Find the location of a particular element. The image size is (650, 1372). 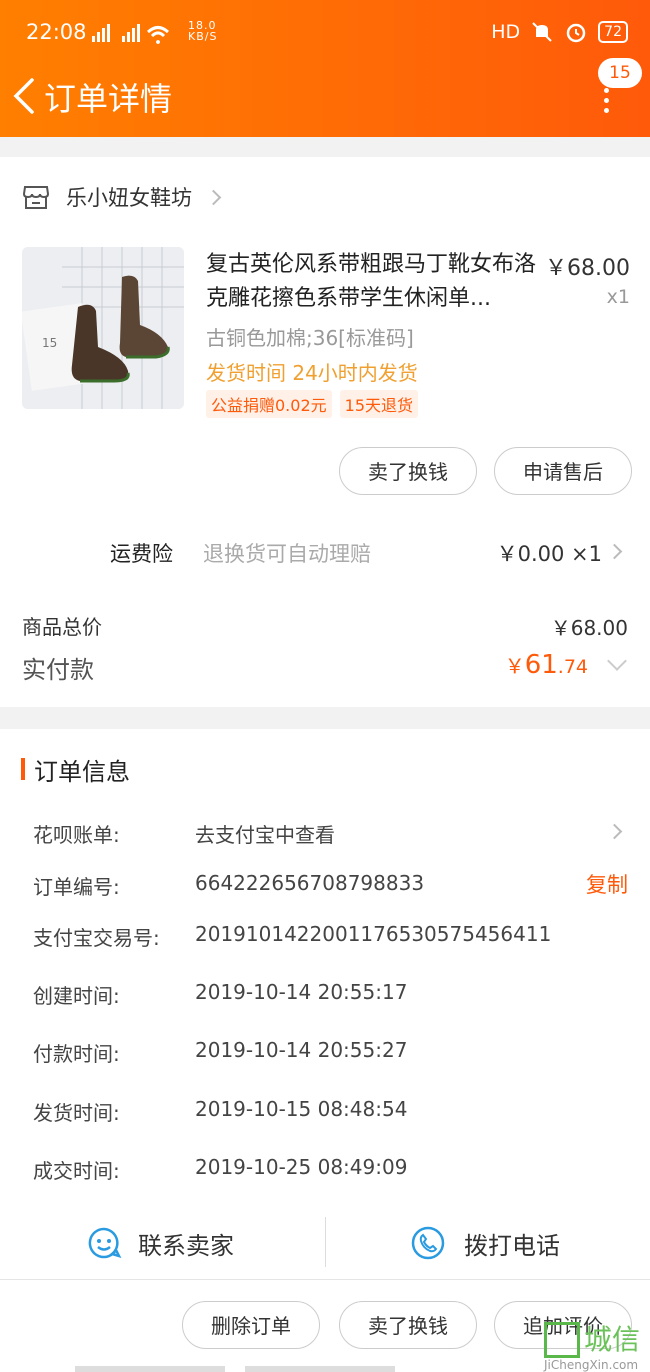

bottom-divider is located at coordinates (325, 1279).